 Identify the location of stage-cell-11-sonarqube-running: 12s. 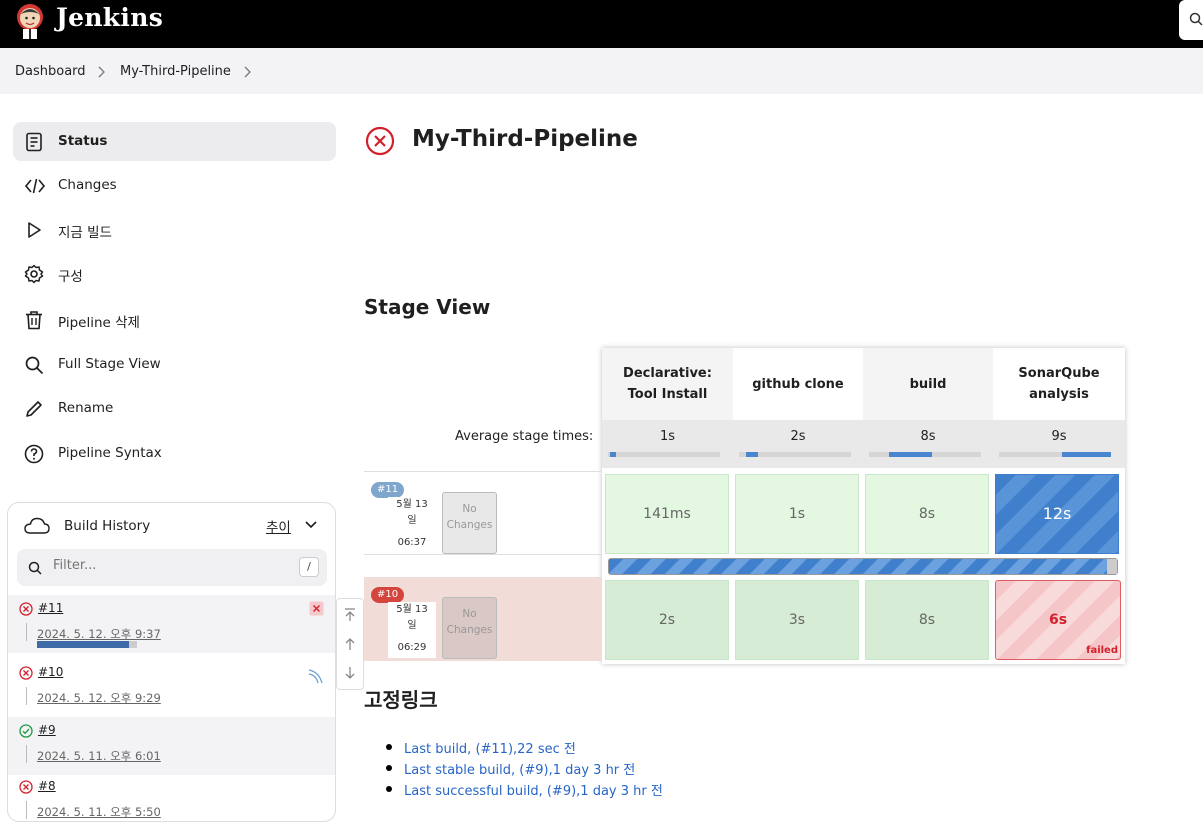
(1057, 514).